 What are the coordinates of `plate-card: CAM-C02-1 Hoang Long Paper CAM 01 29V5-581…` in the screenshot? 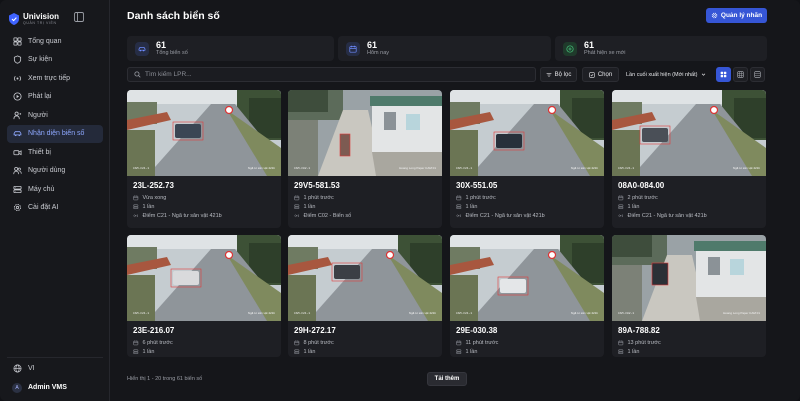 It's located at (365, 159).